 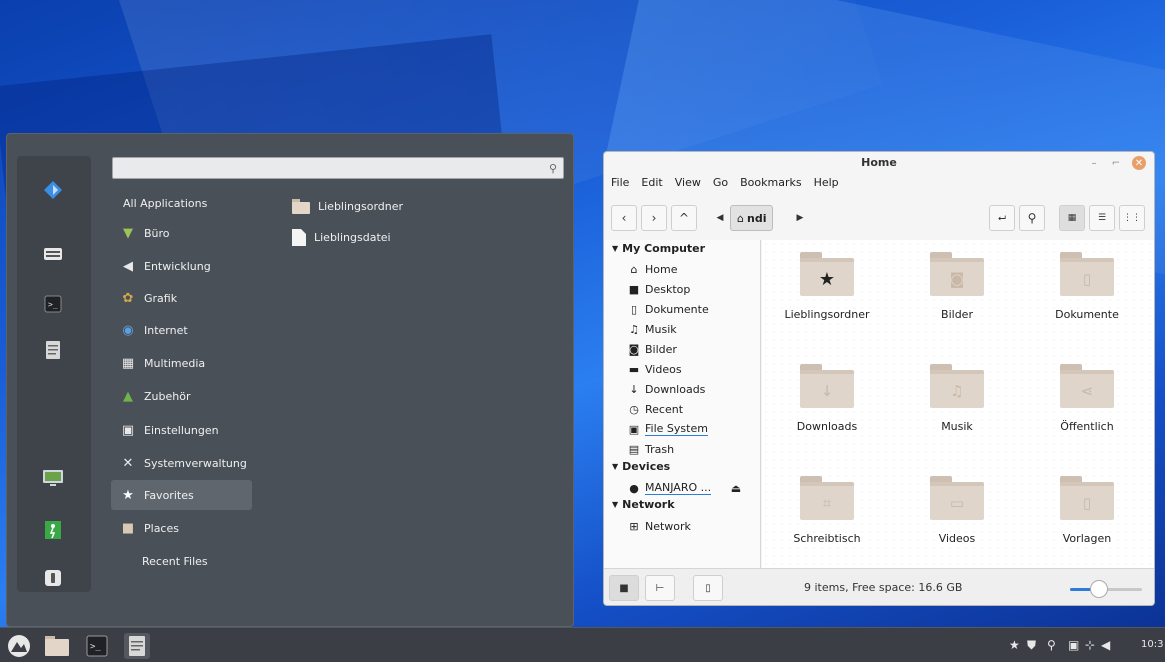 What do you see at coordinates (957, 498) in the screenshot?
I see `folder-icon: ▭` at bounding box center [957, 498].